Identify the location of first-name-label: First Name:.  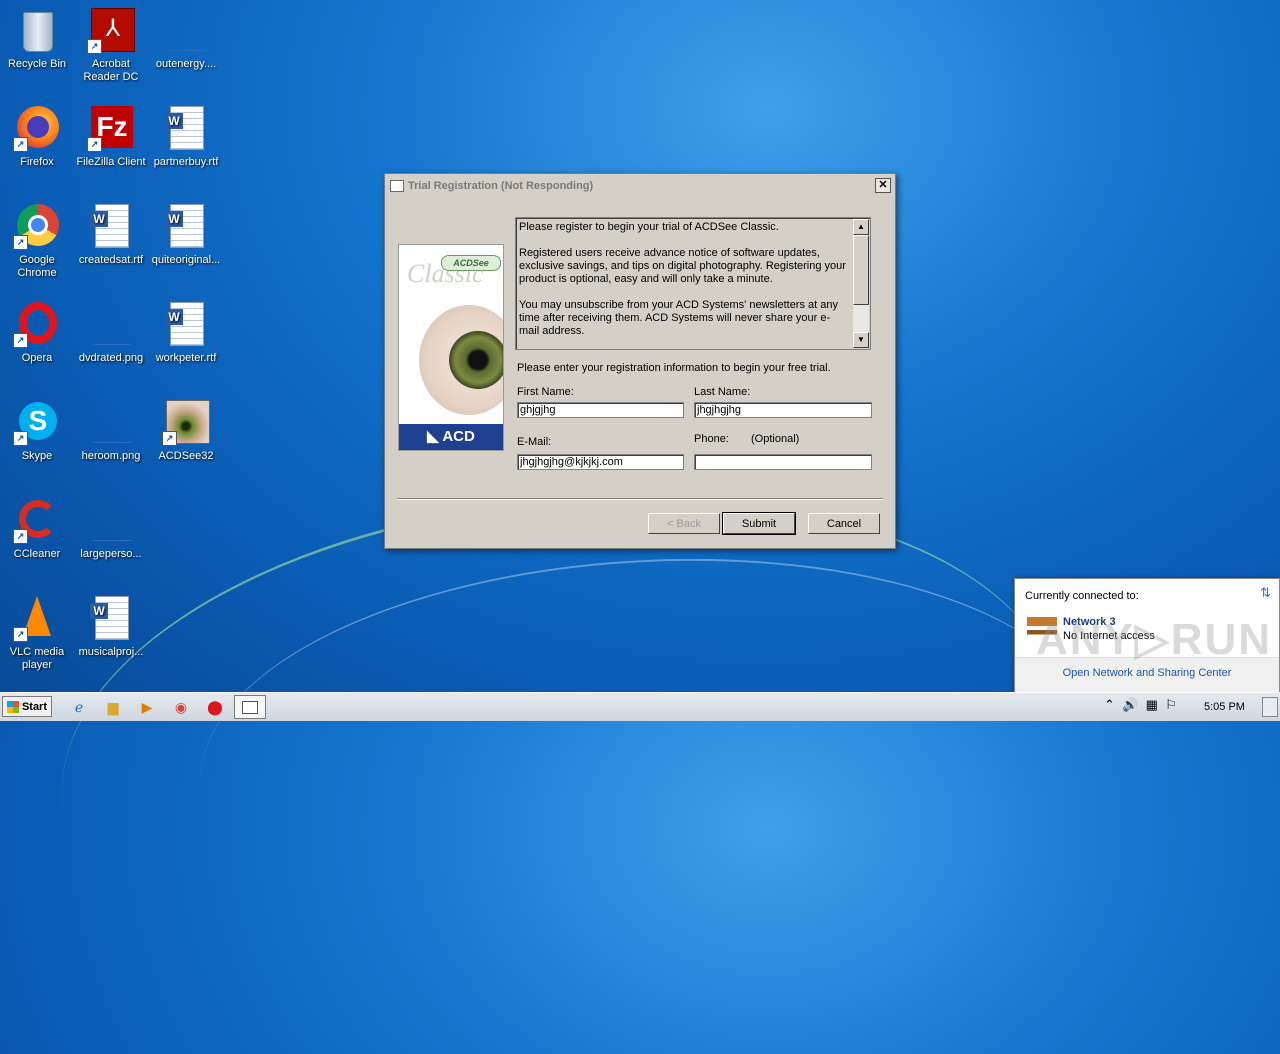
(545, 392).